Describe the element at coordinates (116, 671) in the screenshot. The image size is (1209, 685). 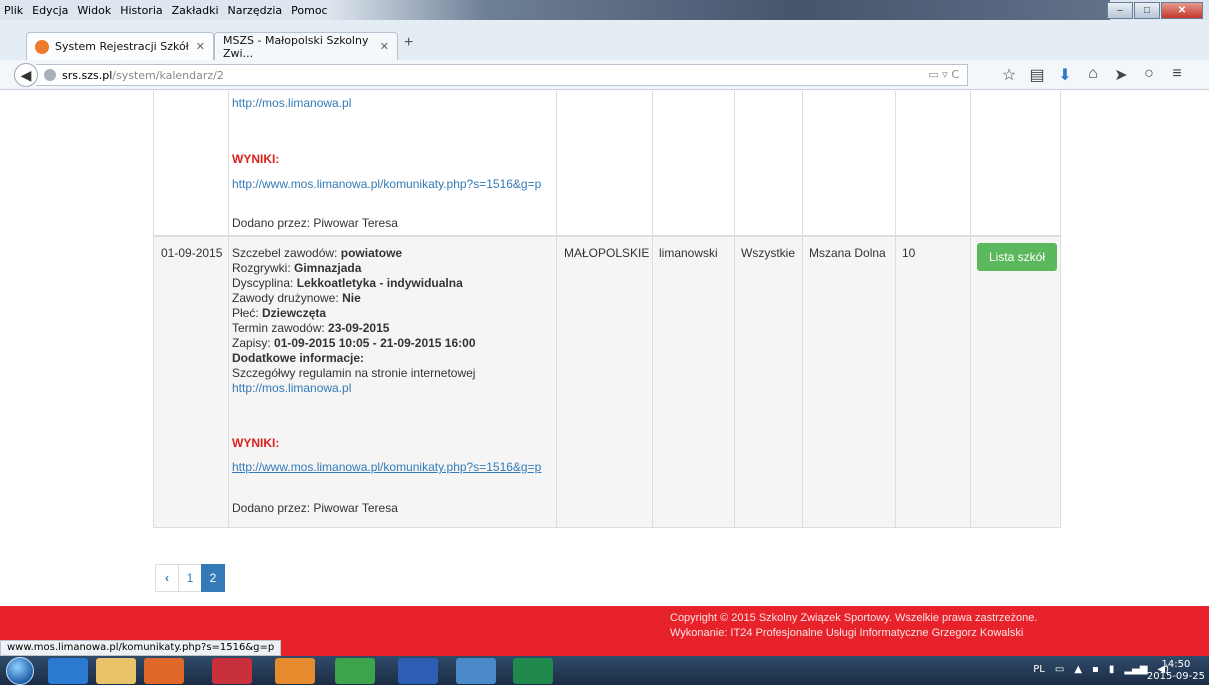
I see `explorer-icon` at that location.